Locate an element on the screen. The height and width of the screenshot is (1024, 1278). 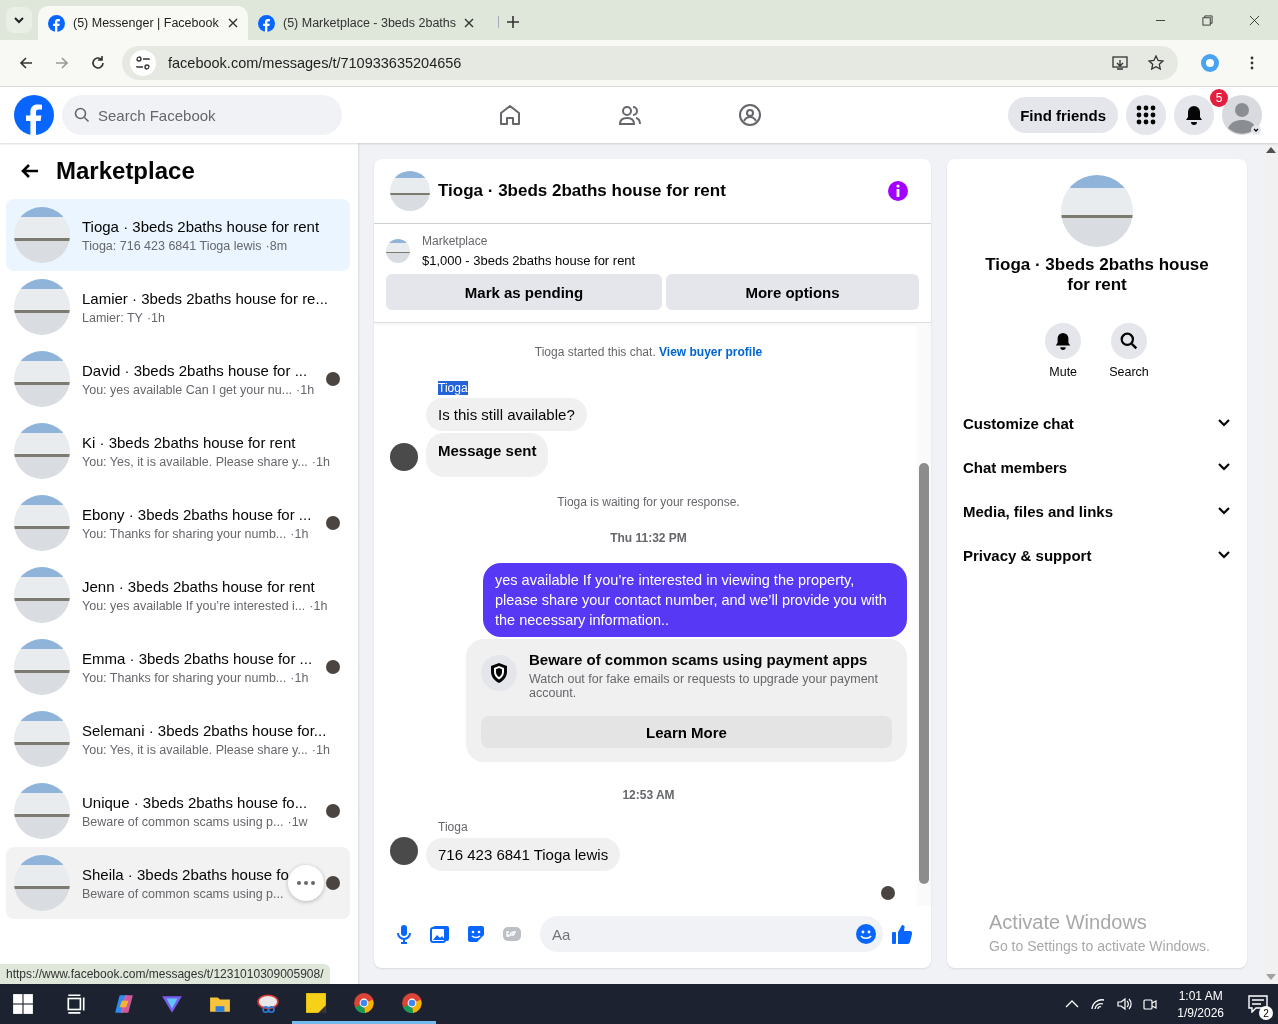
more-button is located at coordinates (306, 883).